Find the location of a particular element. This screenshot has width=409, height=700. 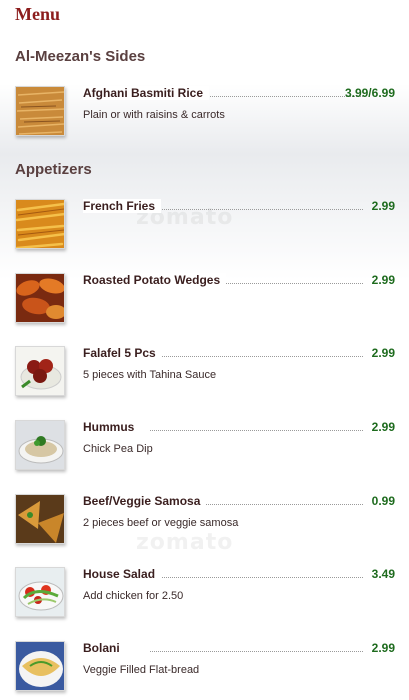

watermark: zomato is located at coordinates (185, 542).